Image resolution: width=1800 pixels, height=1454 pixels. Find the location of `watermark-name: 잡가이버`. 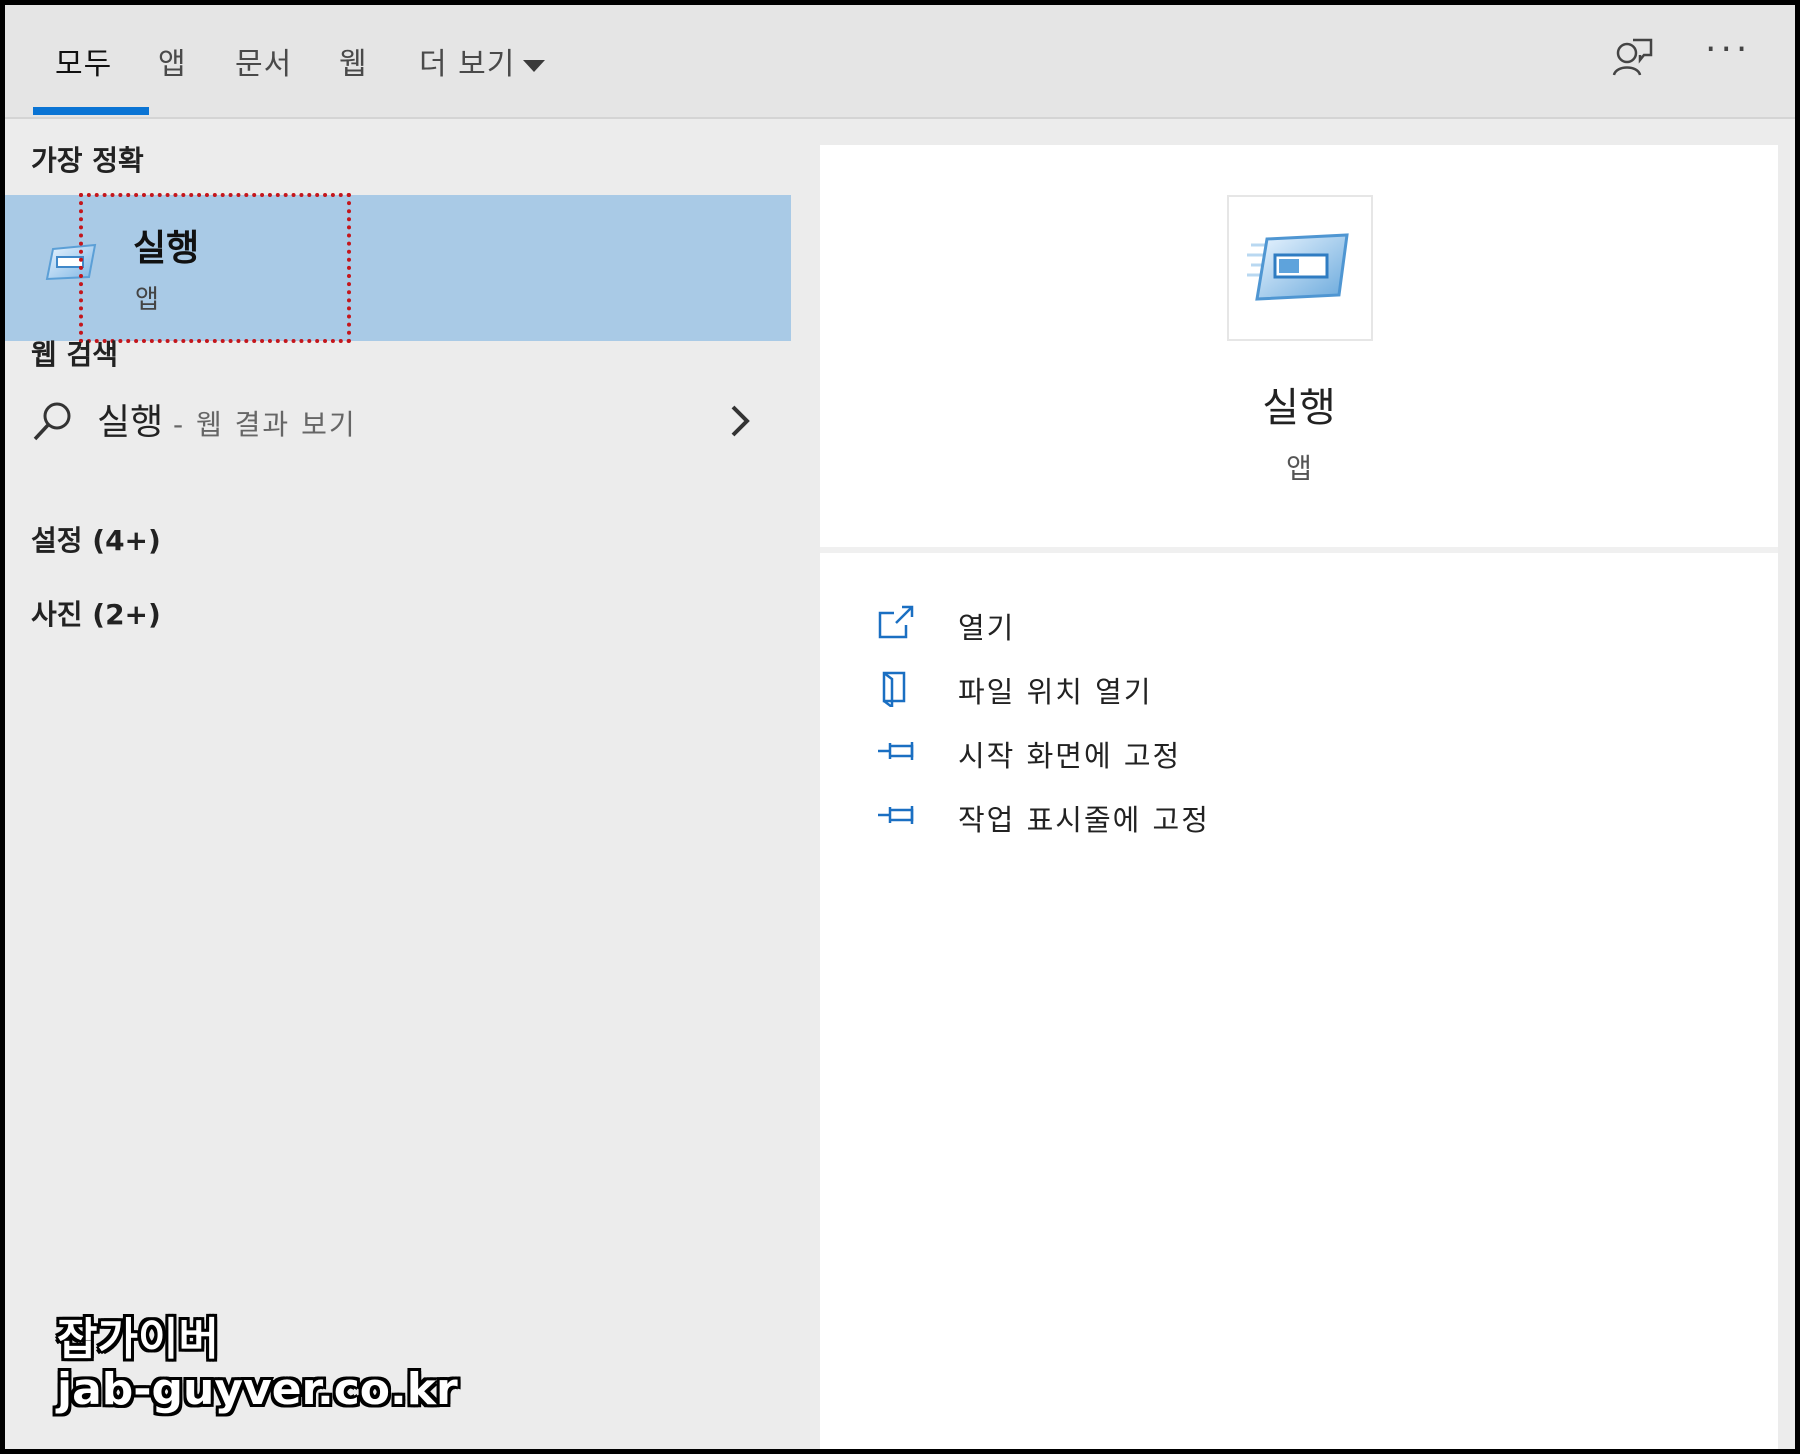

watermark-name: 잡가이버 is located at coordinates (138, 1339).